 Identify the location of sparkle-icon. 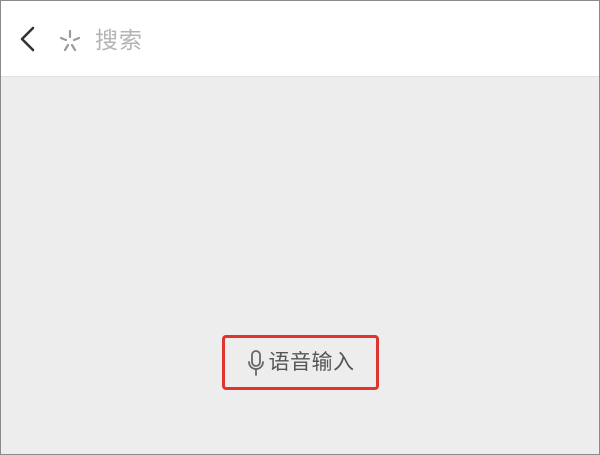
(70, 41).